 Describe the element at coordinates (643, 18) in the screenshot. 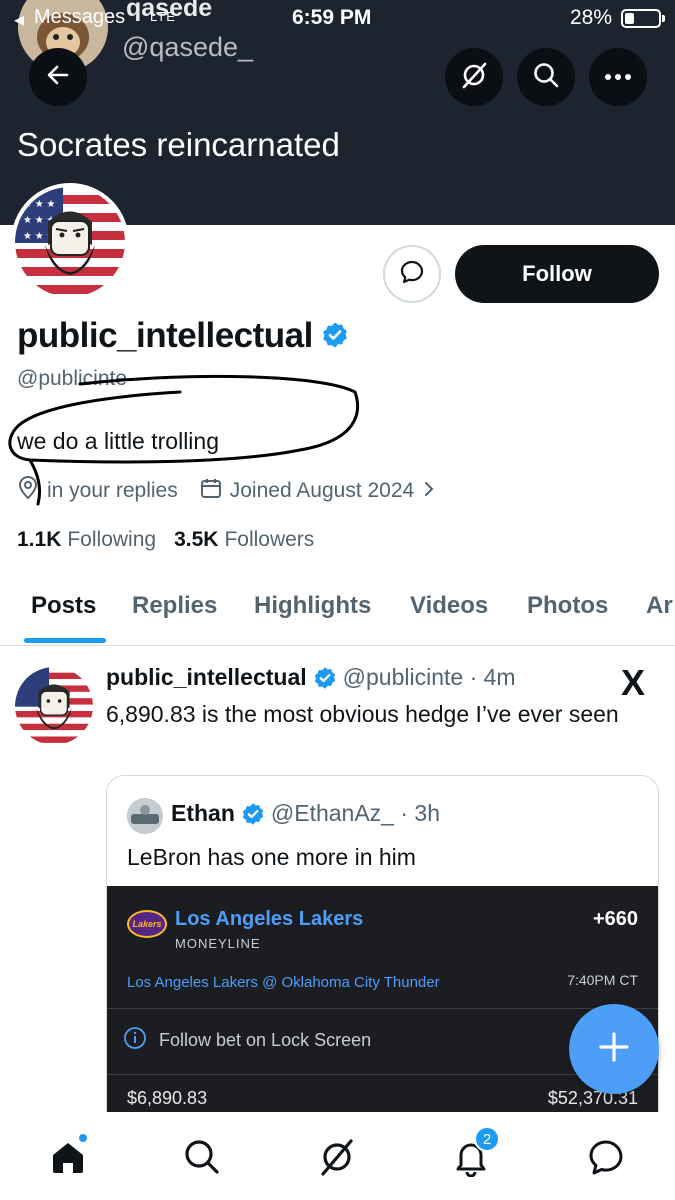

I see `battery-icon` at that location.